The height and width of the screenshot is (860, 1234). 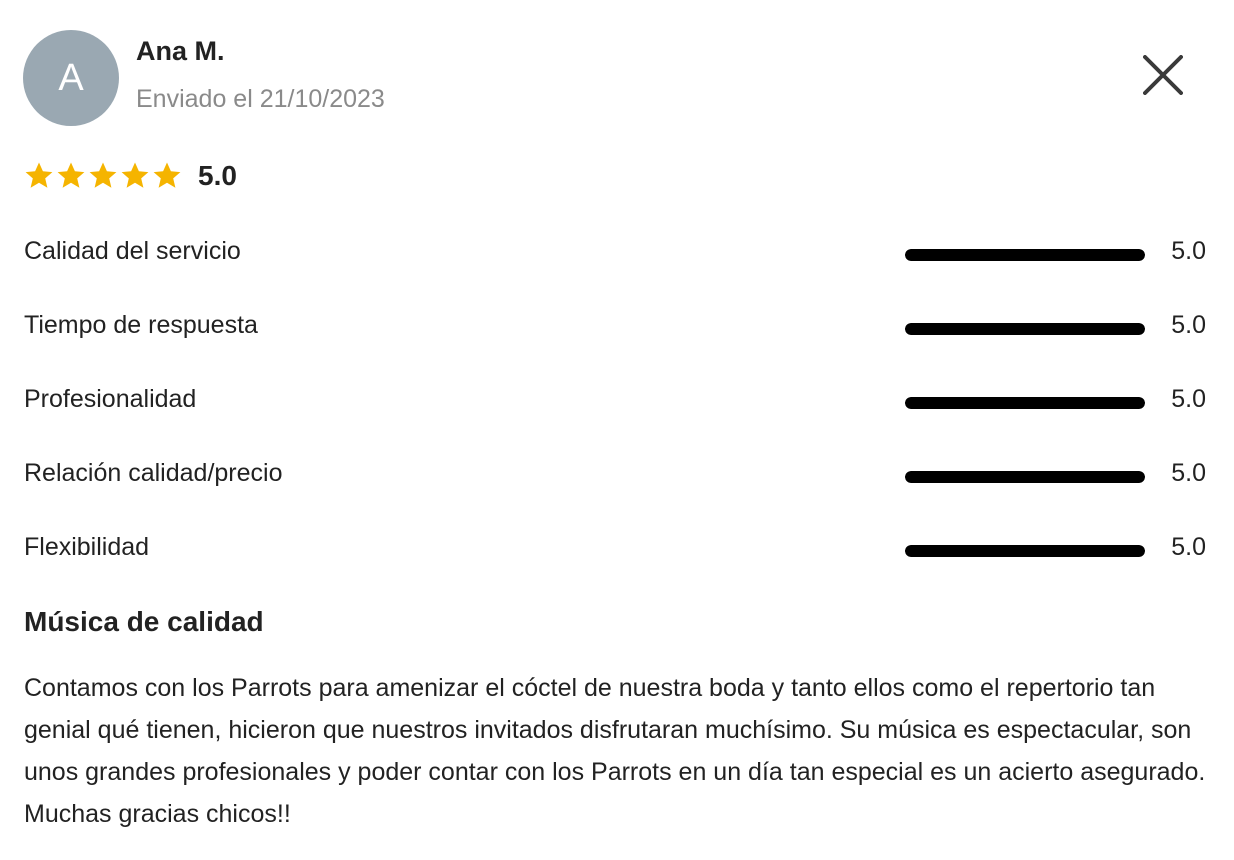 What do you see at coordinates (617, 261) in the screenshot?
I see `criterion-row: Calidad del servicio 5.0` at bounding box center [617, 261].